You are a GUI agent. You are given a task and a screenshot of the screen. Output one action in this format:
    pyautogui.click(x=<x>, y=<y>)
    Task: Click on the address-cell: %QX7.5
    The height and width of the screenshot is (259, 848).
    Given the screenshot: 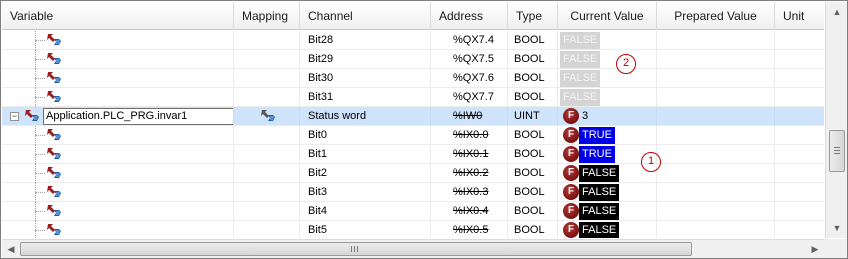 What is the action you would take?
    pyautogui.click(x=469, y=59)
    